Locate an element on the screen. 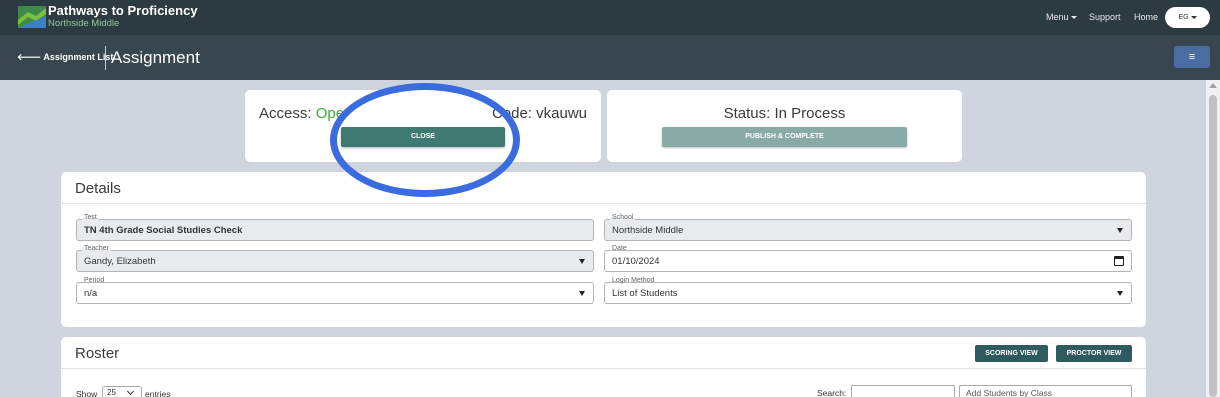 The height and width of the screenshot is (397, 1220). teacher-select-label: Teacher is located at coordinates (96, 248).